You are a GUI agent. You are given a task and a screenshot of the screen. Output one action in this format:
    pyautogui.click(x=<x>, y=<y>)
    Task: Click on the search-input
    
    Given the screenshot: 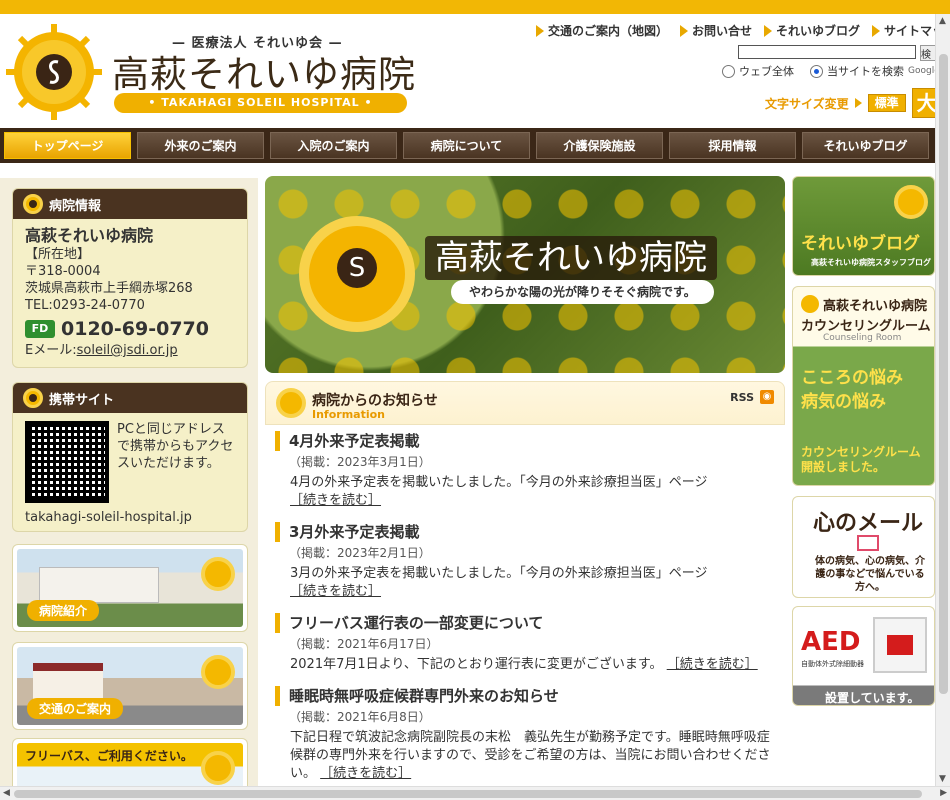 What is the action you would take?
    pyautogui.click(x=827, y=52)
    